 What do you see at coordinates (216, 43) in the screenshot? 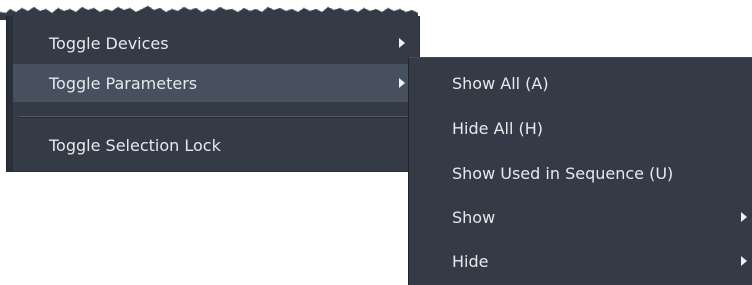
I see `menu-item-toggle-devices: Toggle Devices` at bounding box center [216, 43].